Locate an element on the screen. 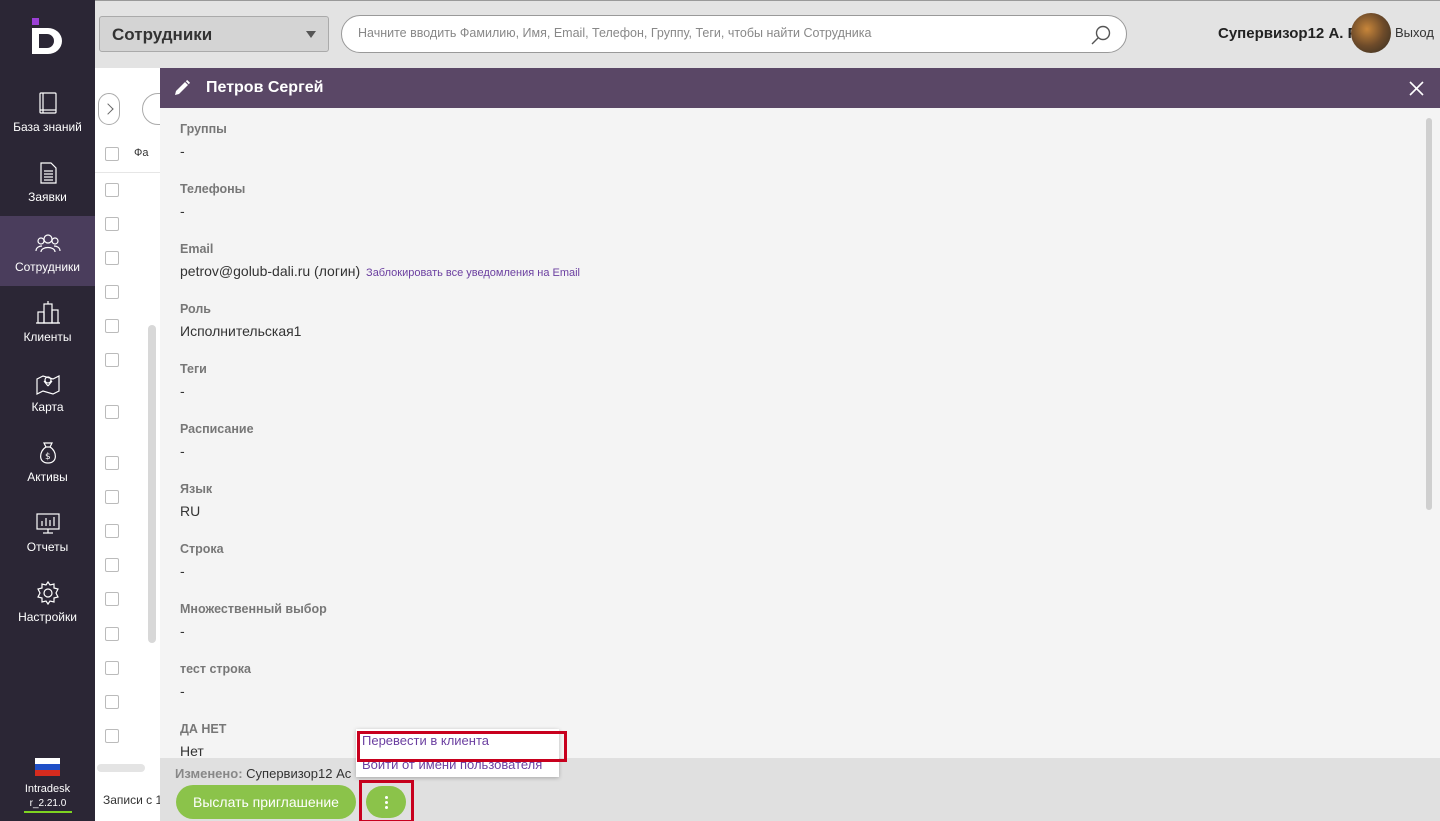 Image resolution: width=1440 pixels, height=821 pixels. changed-by: Изменено: Супервизор12 Ас is located at coordinates (267, 773).